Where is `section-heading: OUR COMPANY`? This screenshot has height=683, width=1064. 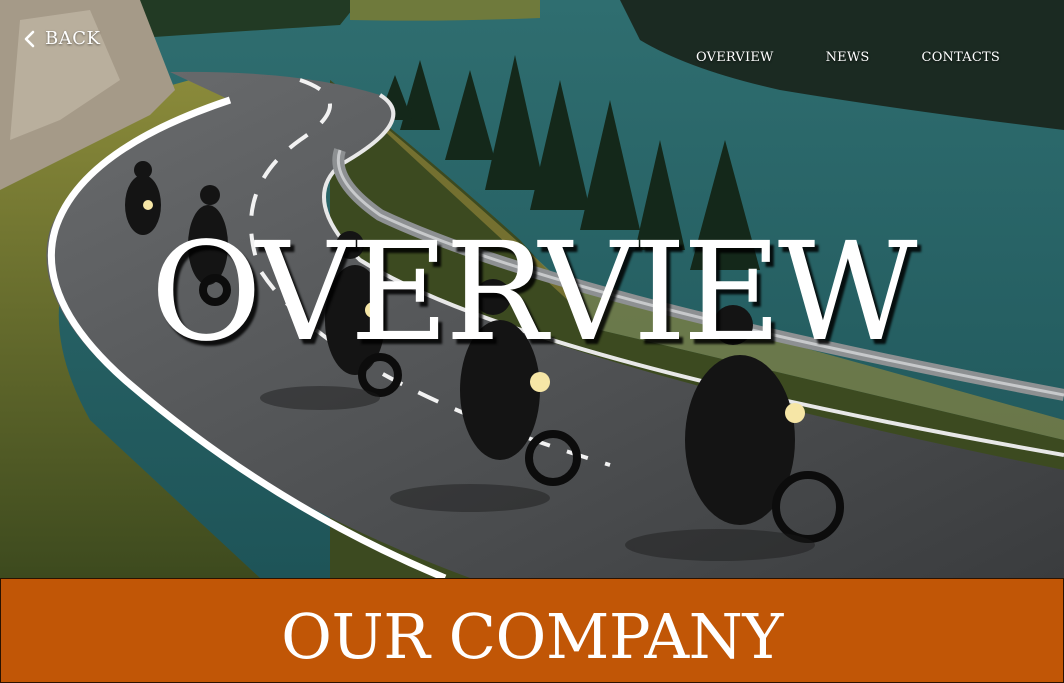 section-heading: OUR COMPANY is located at coordinates (532, 636).